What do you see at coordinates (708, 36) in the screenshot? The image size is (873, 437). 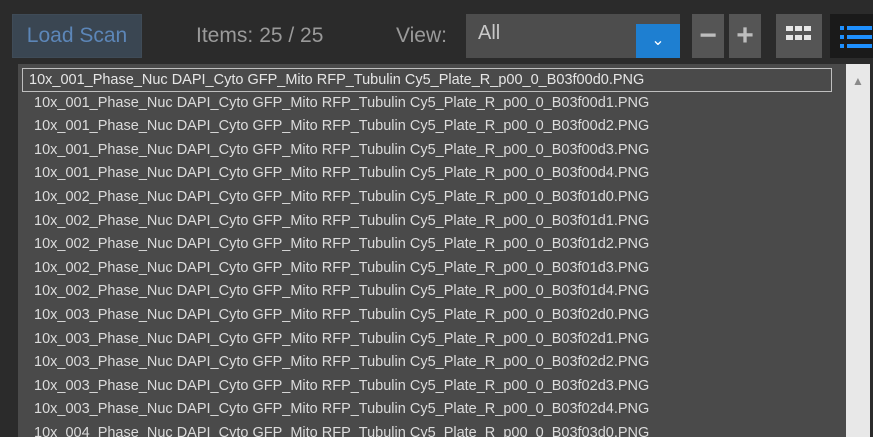 I see `zoom-out-button: −` at bounding box center [708, 36].